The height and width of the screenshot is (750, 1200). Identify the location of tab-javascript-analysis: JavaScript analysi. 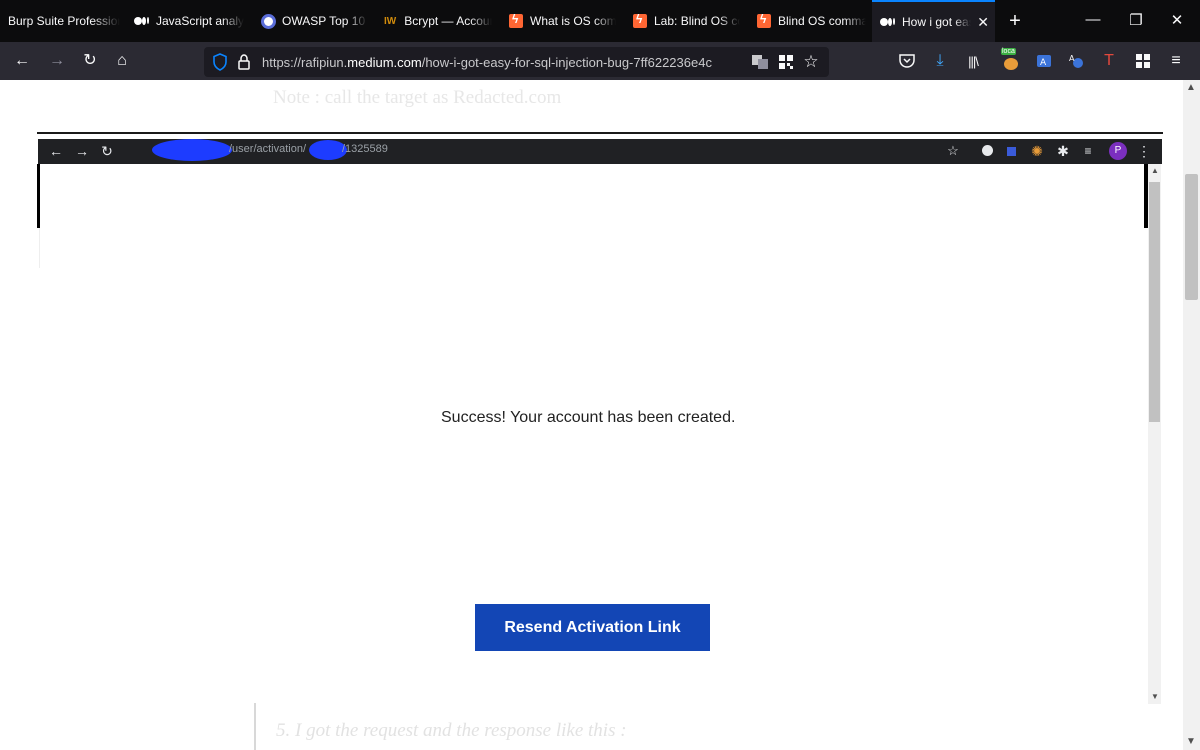
(185, 21).